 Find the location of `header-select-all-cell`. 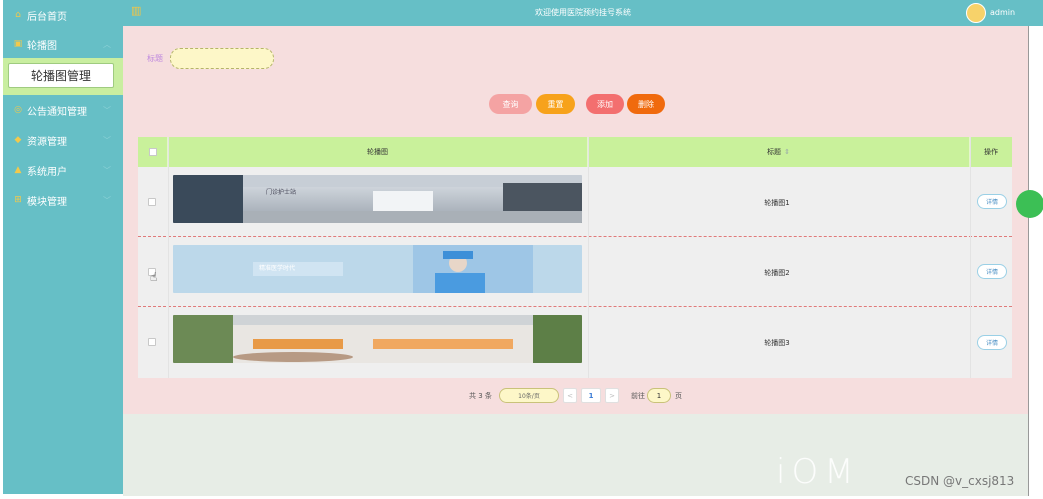

header-select-all-cell is located at coordinates (153, 152).